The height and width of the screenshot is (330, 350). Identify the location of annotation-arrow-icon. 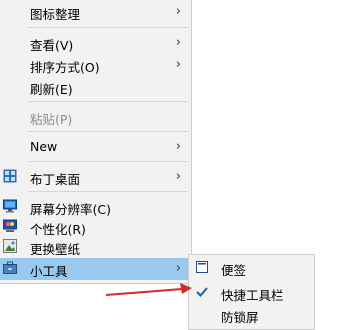
(148, 289).